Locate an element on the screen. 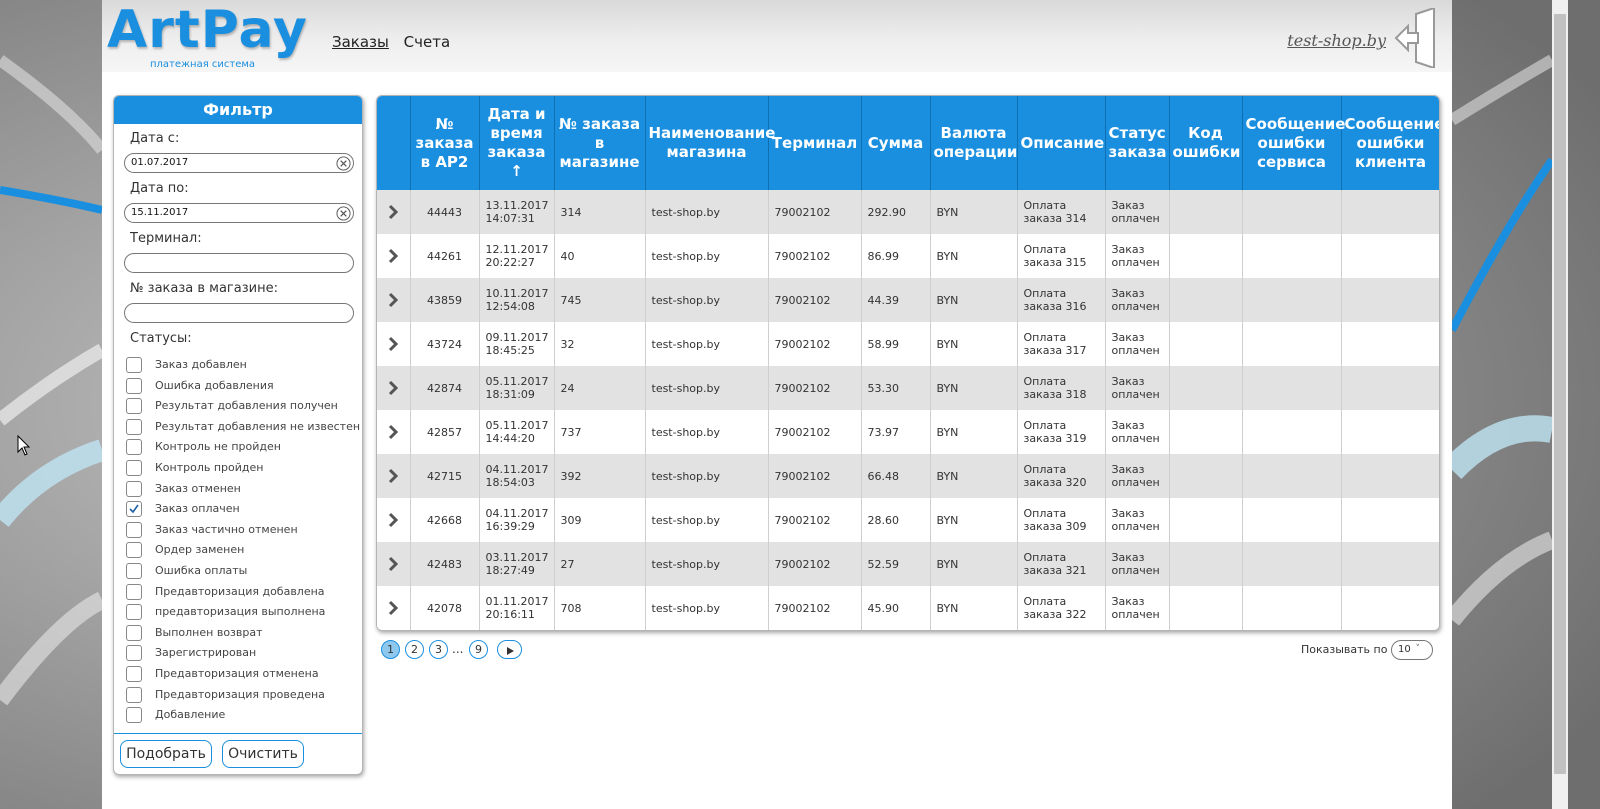 The height and width of the screenshot is (809, 1600). cell-datetime-text: 18:27:49 is located at coordinates (510, 570).